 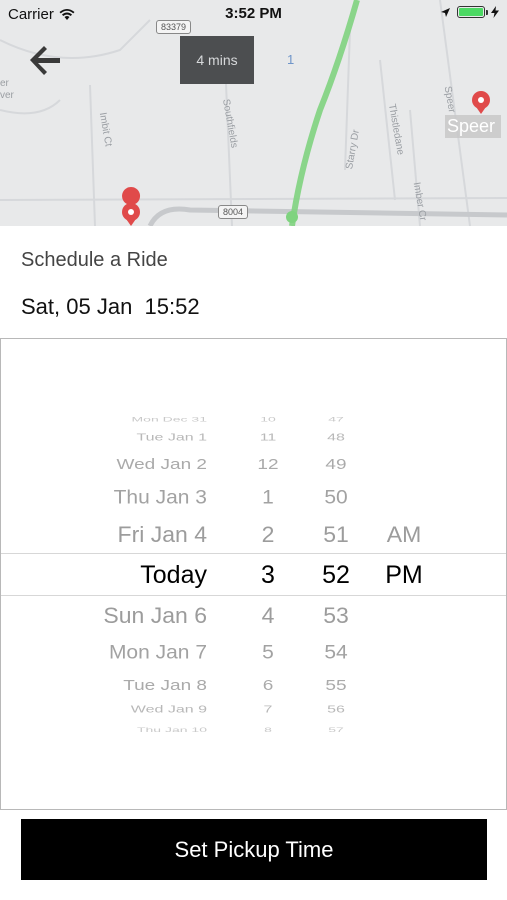 I want to click on picker-hour-option: 12, so click(x=268, y=463).